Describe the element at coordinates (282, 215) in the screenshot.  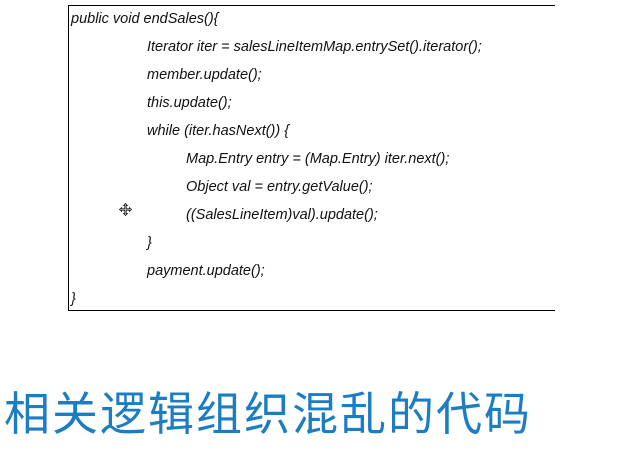
I see `code-line-8: ((SalesLineItem)val).update();` at that location.